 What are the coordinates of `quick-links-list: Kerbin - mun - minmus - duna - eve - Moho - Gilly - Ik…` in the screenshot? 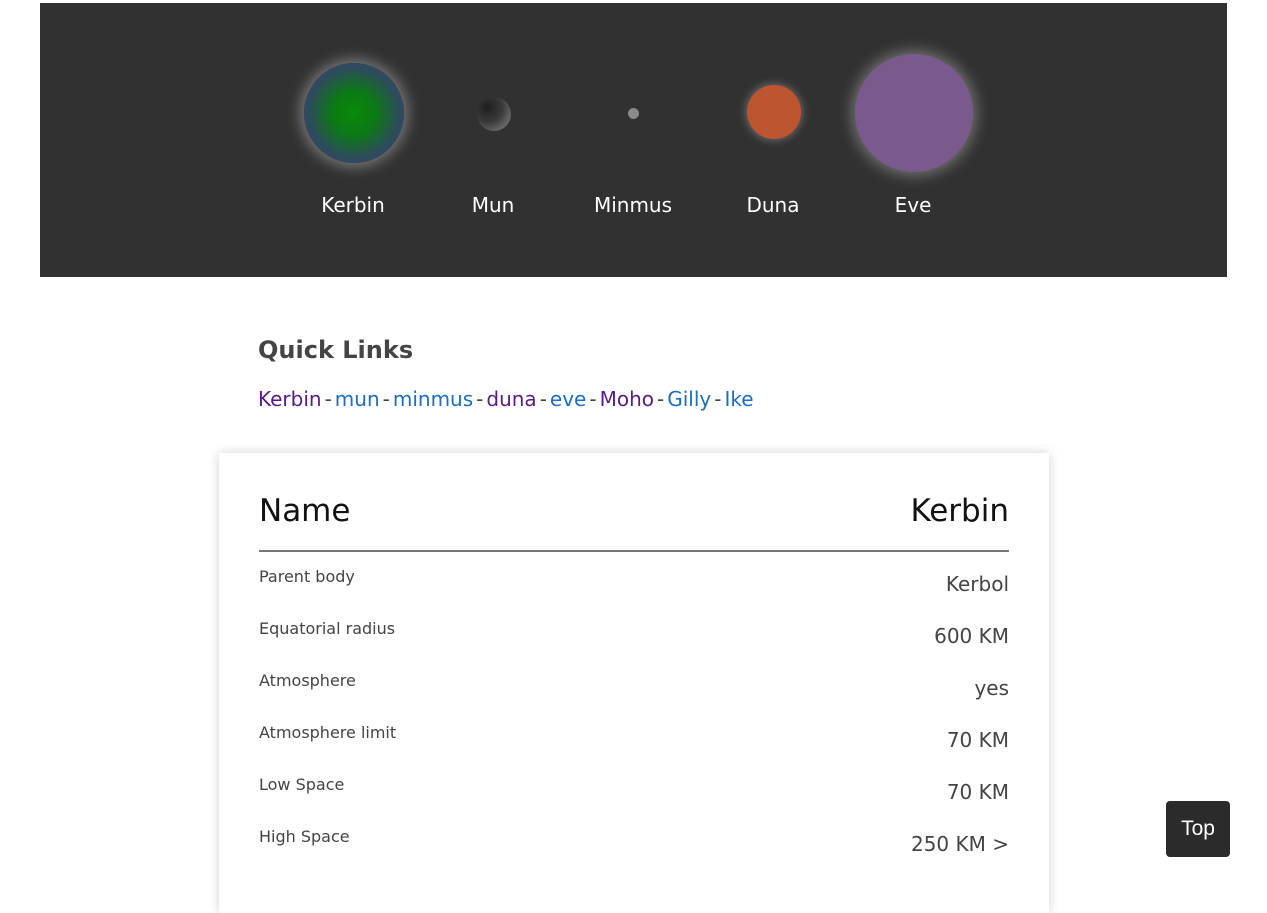 It's located at (506, 399).